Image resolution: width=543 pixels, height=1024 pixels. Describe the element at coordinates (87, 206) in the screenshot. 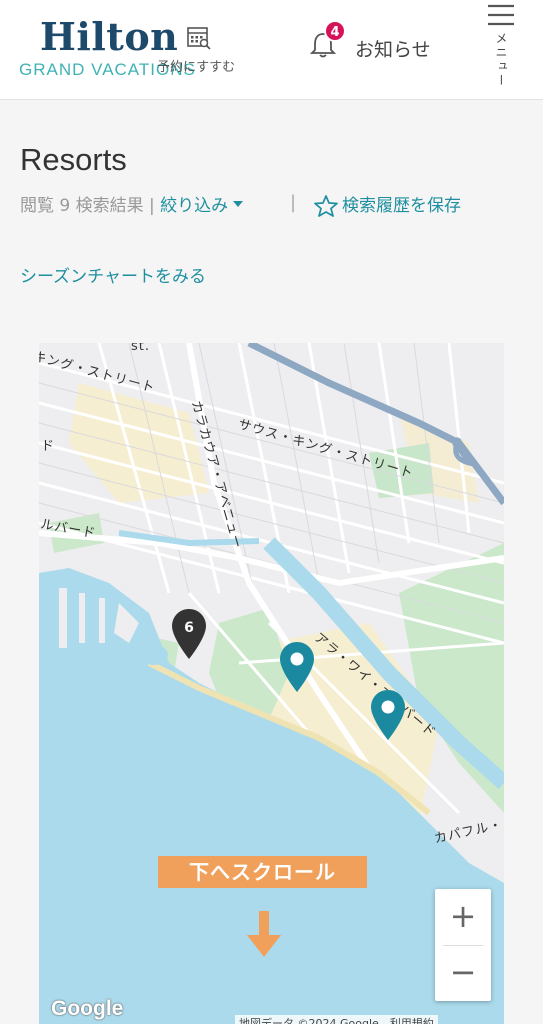

I see `results-count-text: 閲覧 9 検索結果 |` at that location.